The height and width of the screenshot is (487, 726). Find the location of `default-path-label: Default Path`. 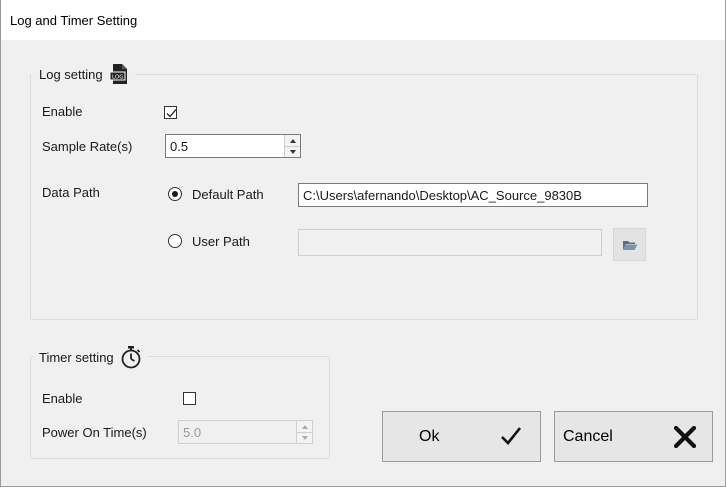

default-path-label: Default Path is located at coordinates (228, 194).